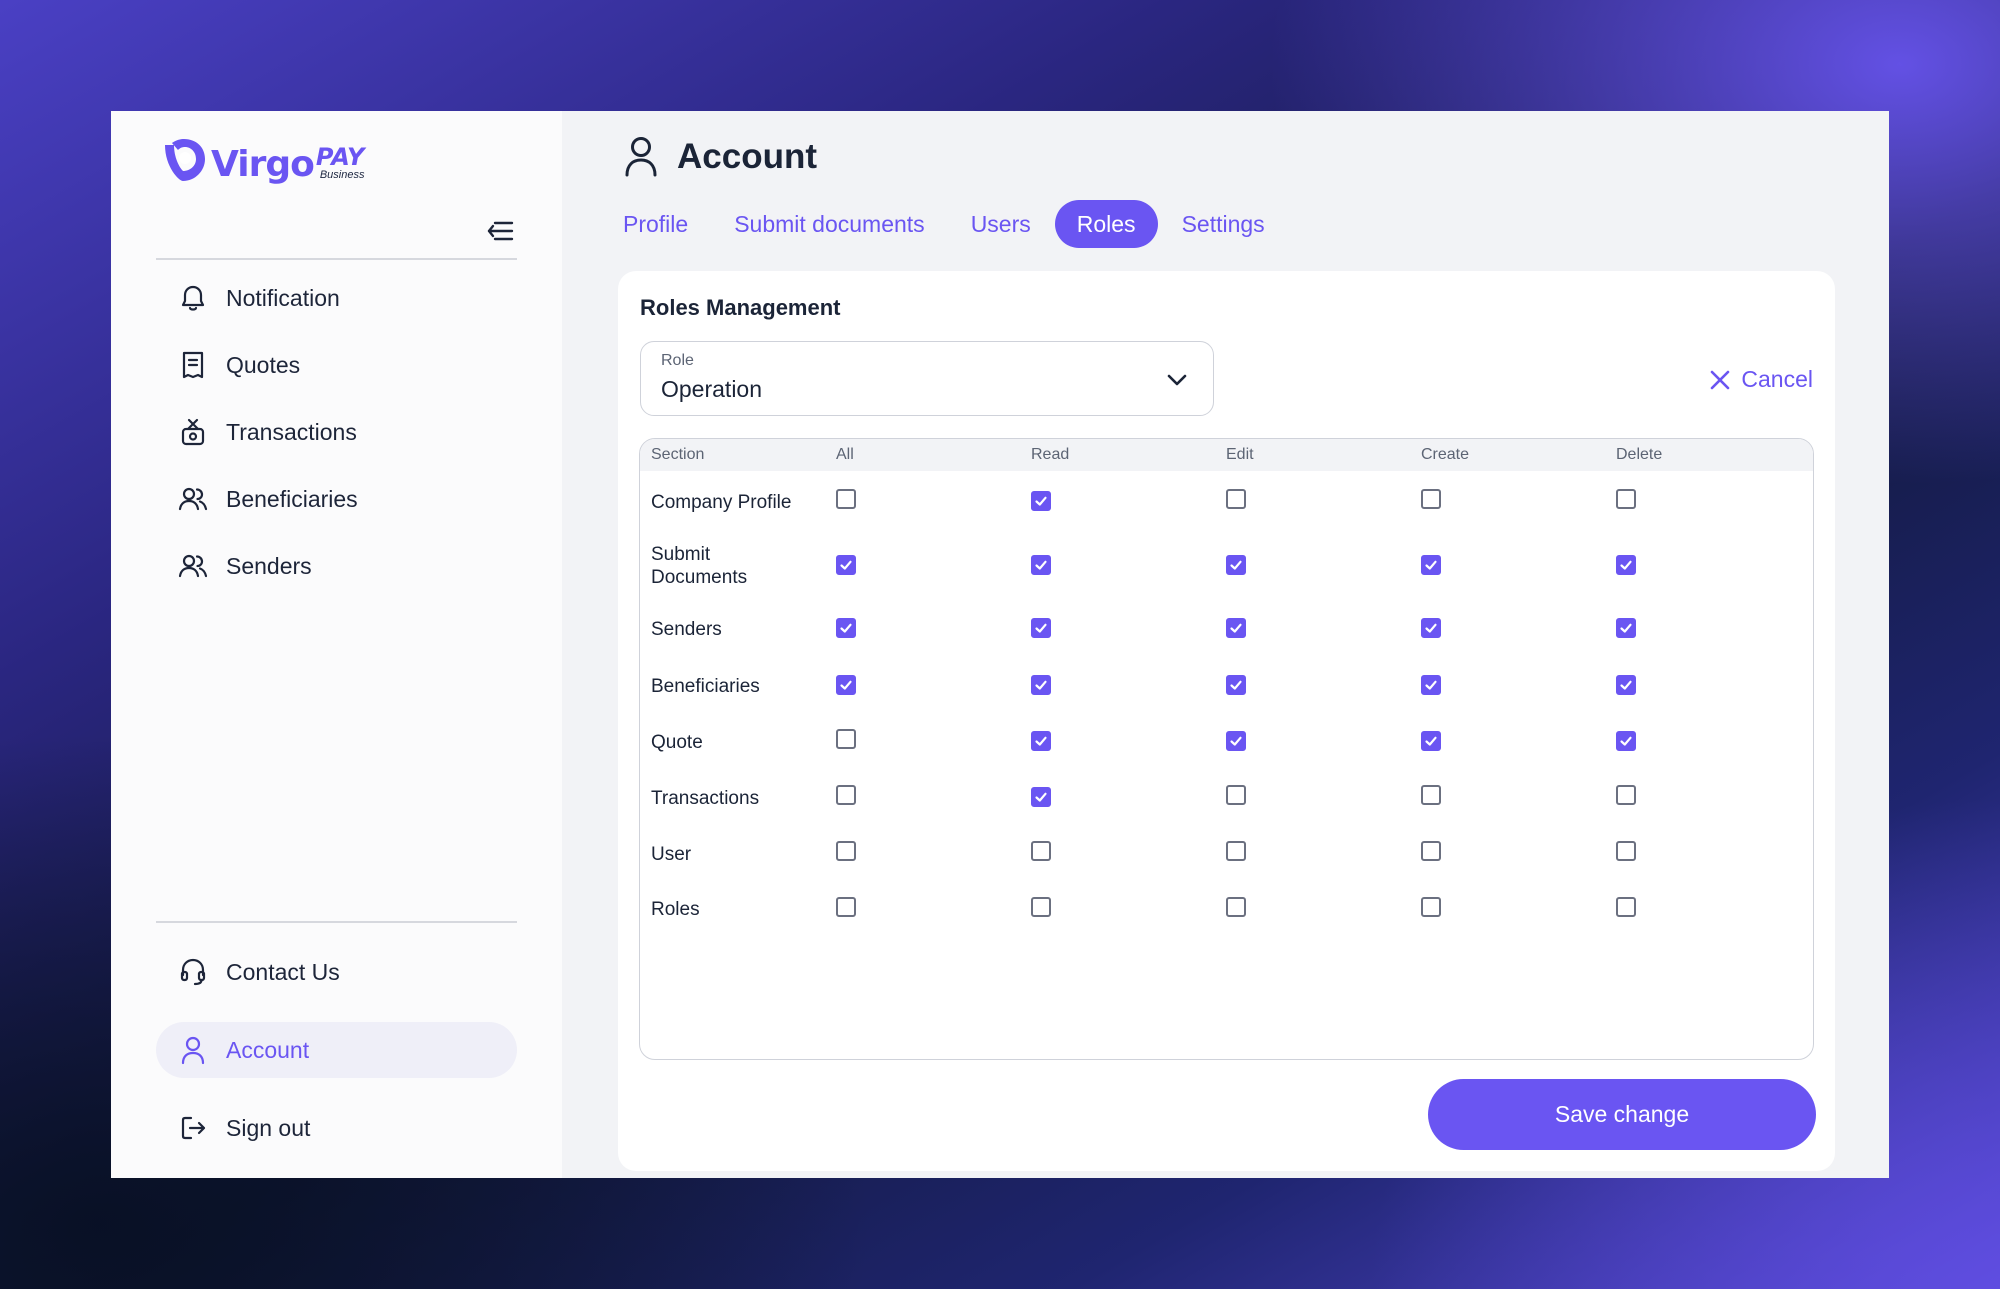  I want to click on table-row: Beneficiaries, so click(1226, 686).